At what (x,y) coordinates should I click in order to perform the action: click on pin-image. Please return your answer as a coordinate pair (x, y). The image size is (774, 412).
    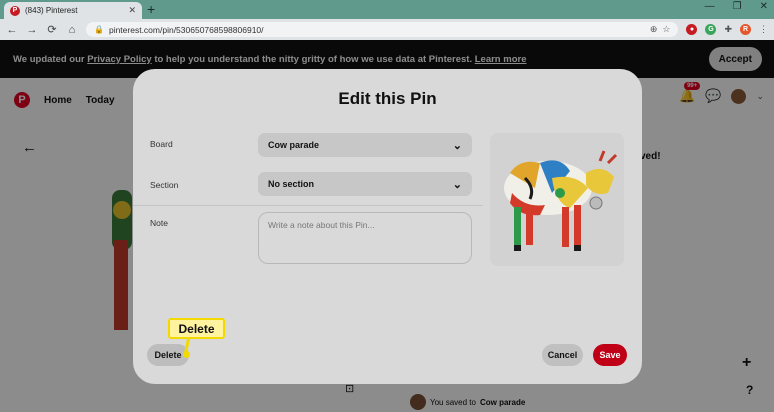
    Looking at the image, I should click on (557, 199).